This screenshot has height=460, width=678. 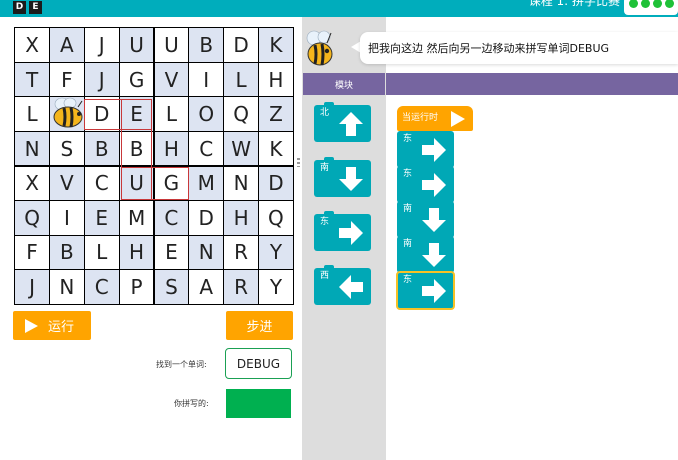 I want to click on found-word-value: DEBUG, so click(x=258, y=363).